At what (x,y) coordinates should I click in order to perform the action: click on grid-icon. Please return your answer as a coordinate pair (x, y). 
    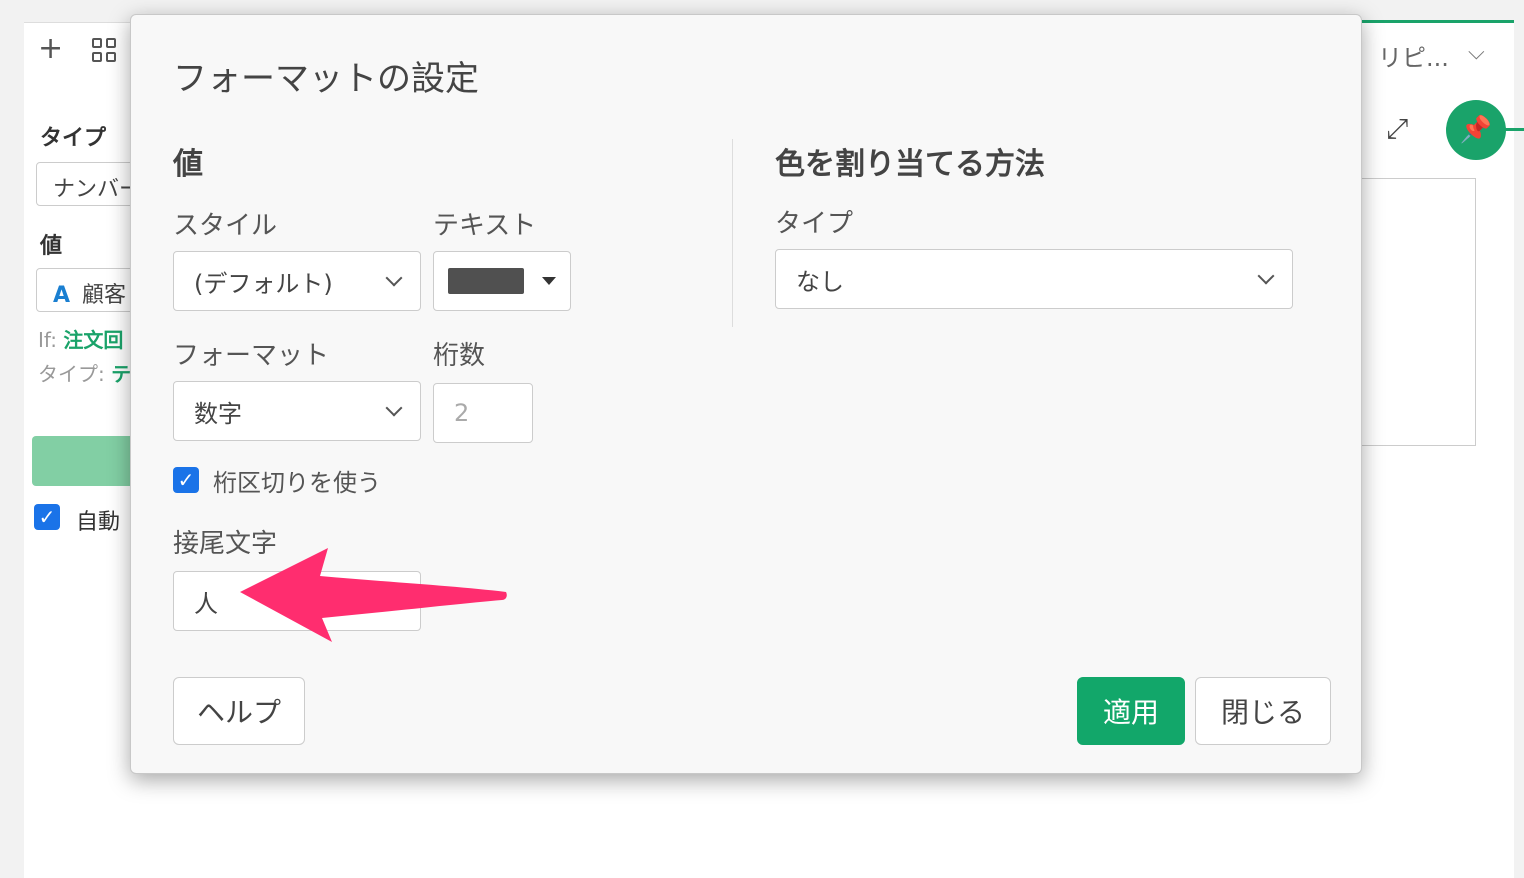
    Looking at the image, I should click on (105, 51).